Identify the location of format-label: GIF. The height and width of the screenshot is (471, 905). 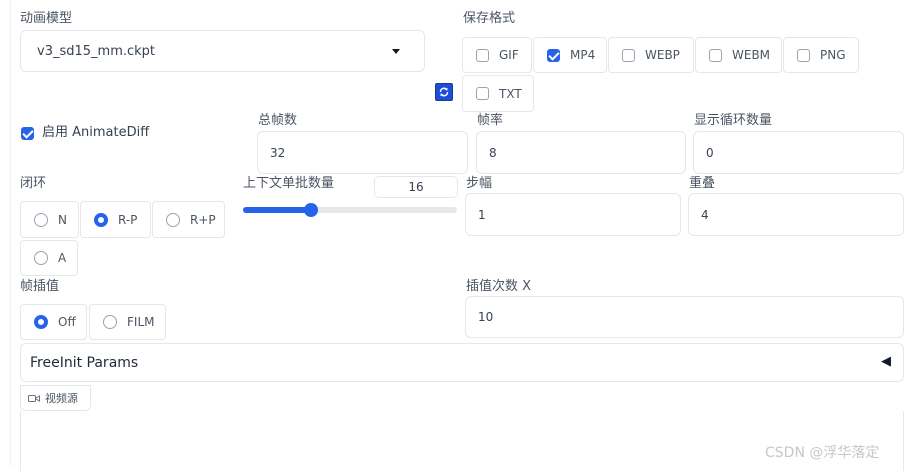
(509, 55).